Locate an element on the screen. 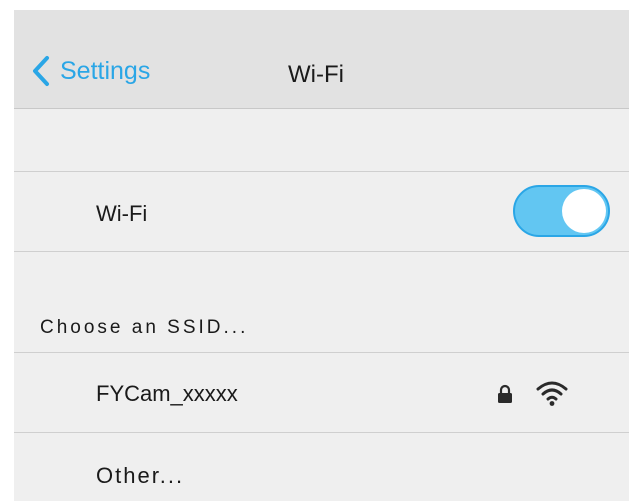 This screenshot has width=629, height=501. section-spacer is located at coordinates (321, 140).